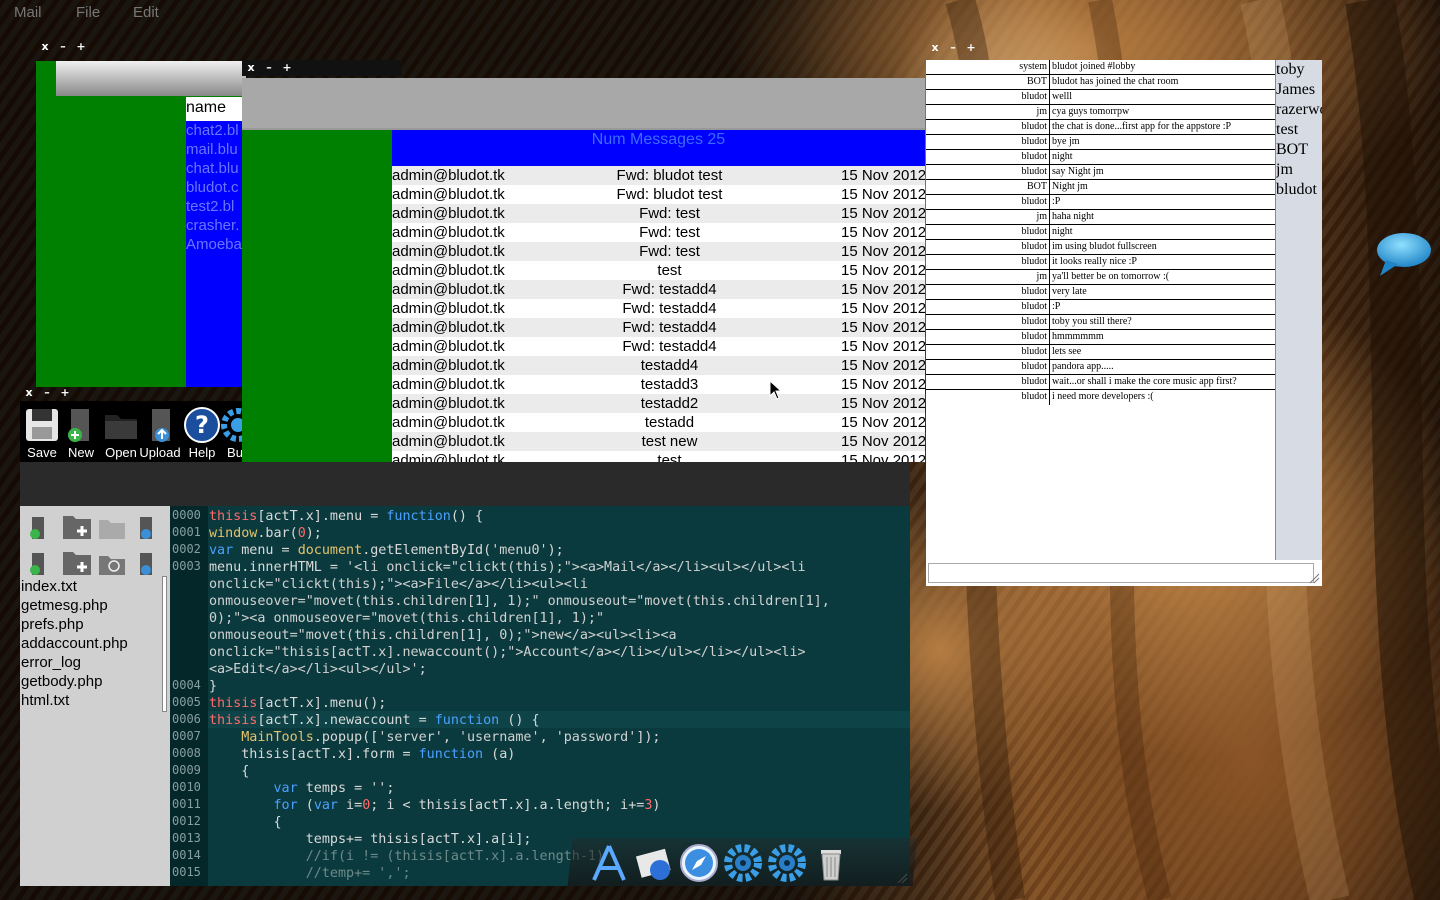  Describe the element at coordinates (1299, 90) in the screenshot. I see `user-list-item: James` at that location.